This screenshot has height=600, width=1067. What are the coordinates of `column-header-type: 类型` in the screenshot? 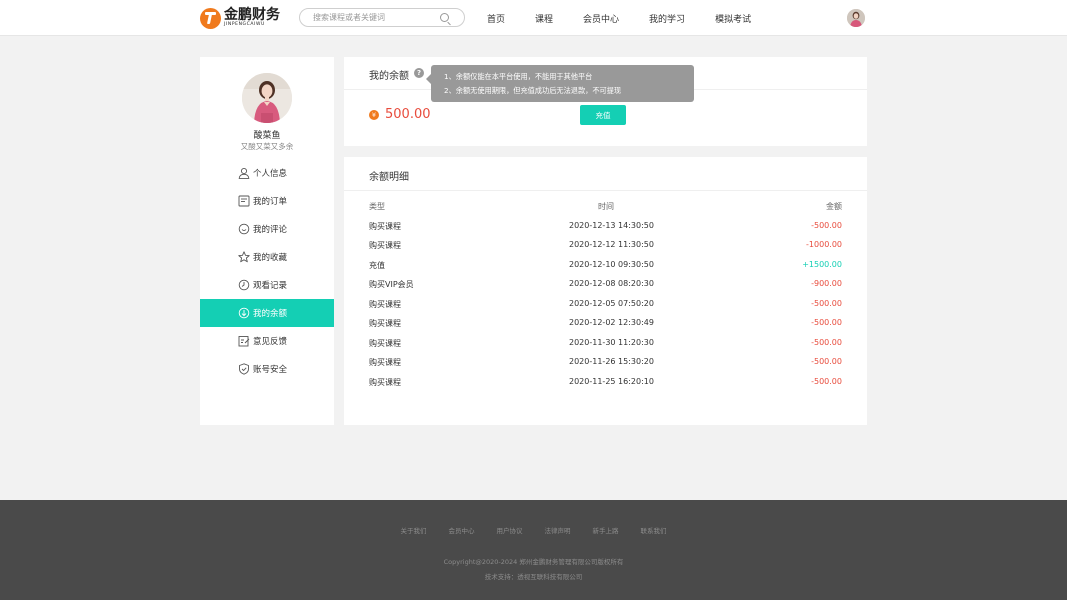 It's located at (377, 206).